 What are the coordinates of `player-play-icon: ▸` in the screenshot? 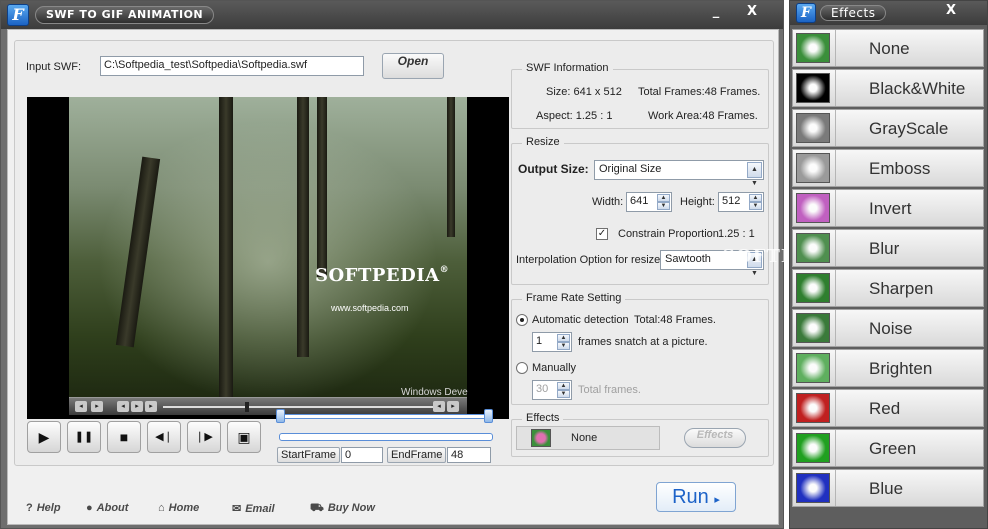 It's located at (97, 406).